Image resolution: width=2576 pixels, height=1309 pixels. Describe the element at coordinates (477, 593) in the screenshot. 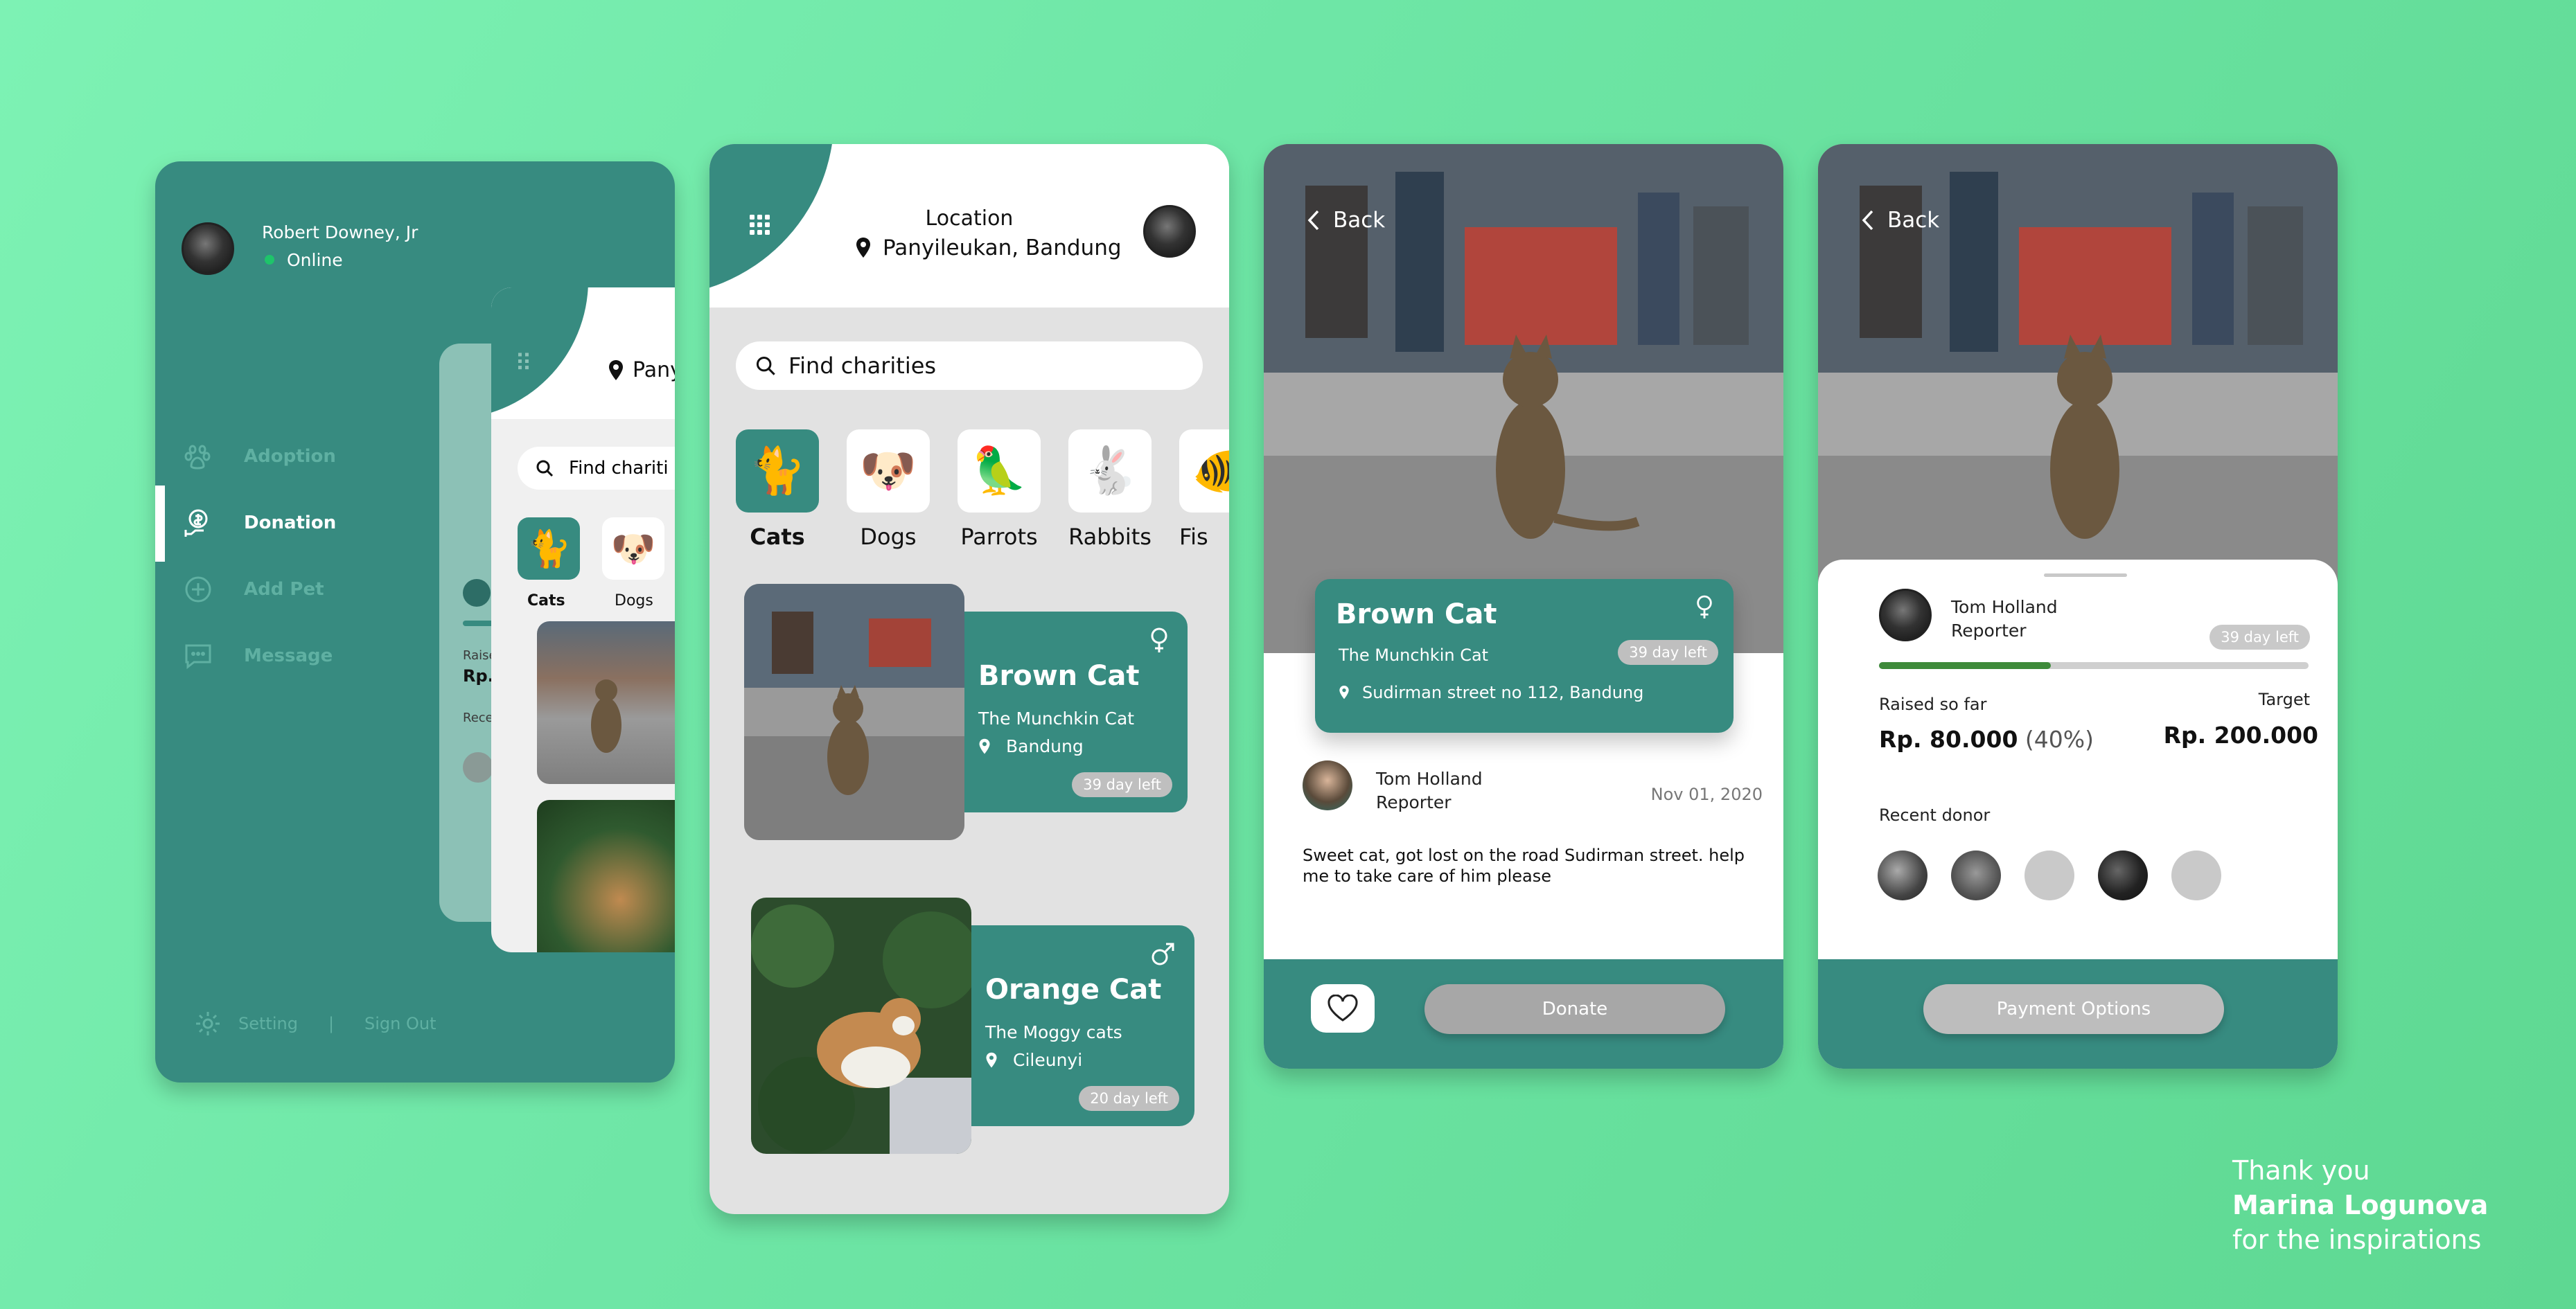

I see `peek-avatar` at that location.